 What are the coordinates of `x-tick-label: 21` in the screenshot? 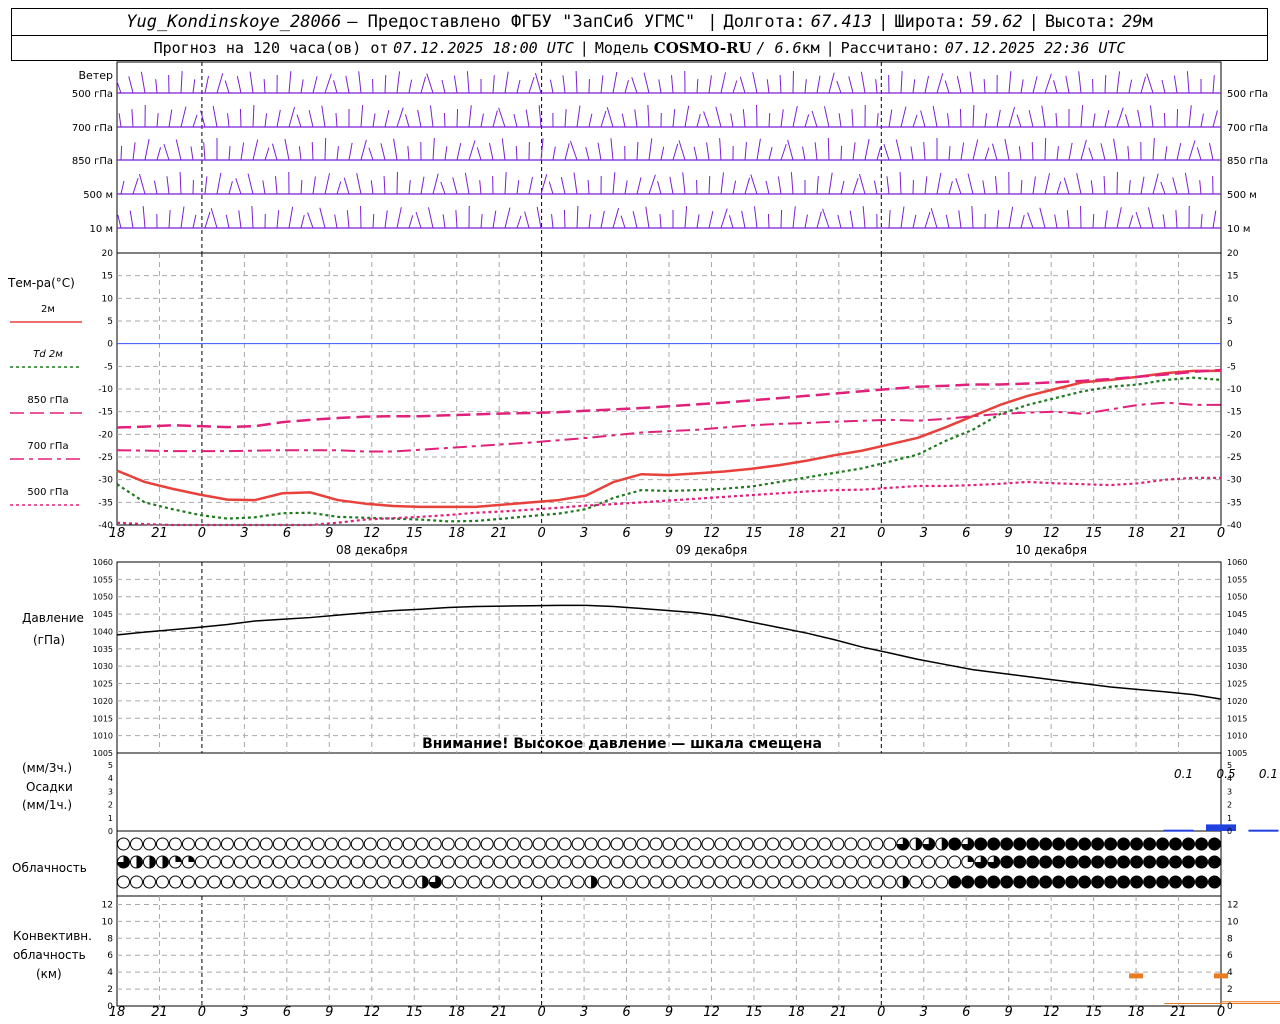 It's located at (159, 533).